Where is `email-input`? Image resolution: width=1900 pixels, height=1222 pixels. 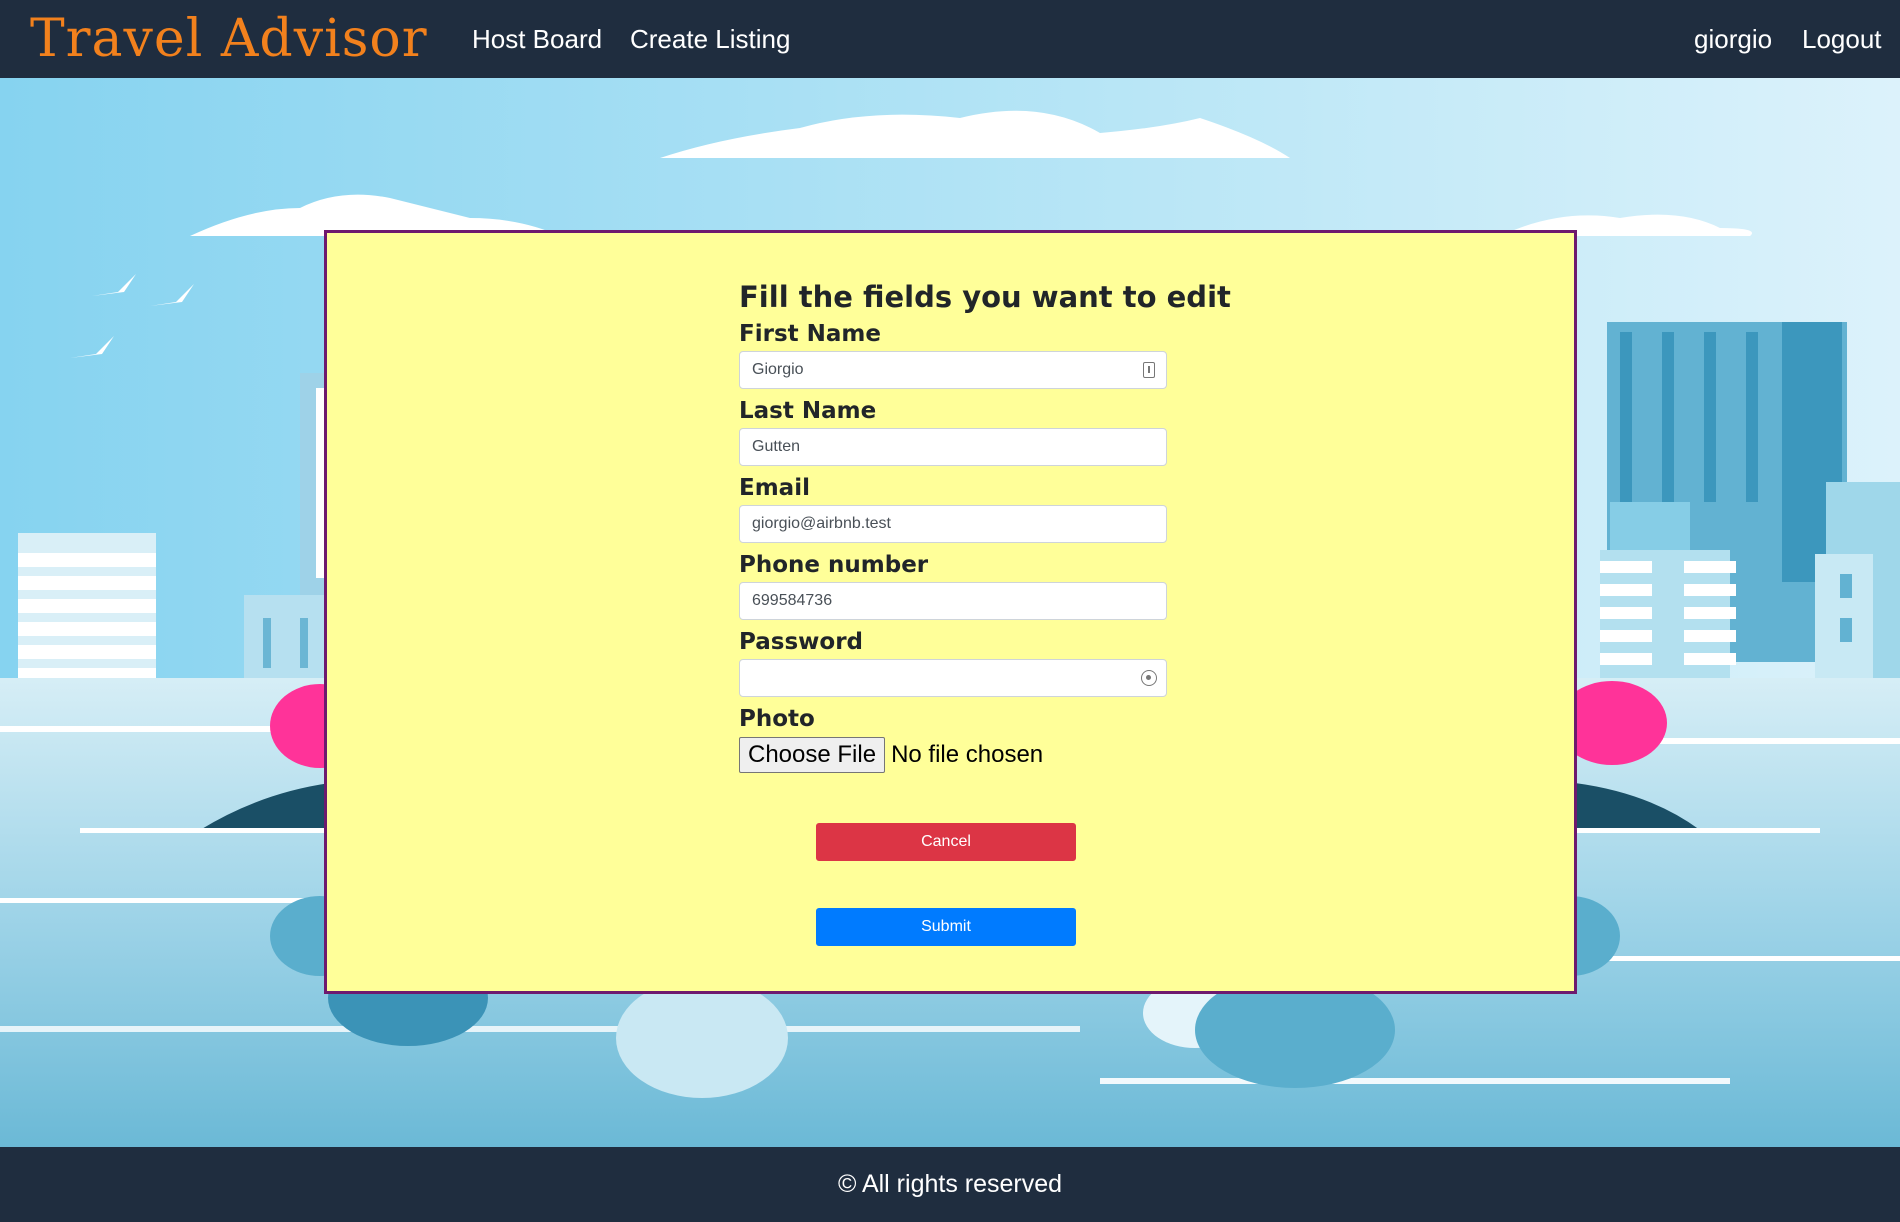
email-input is located at coordinates (953, 524).